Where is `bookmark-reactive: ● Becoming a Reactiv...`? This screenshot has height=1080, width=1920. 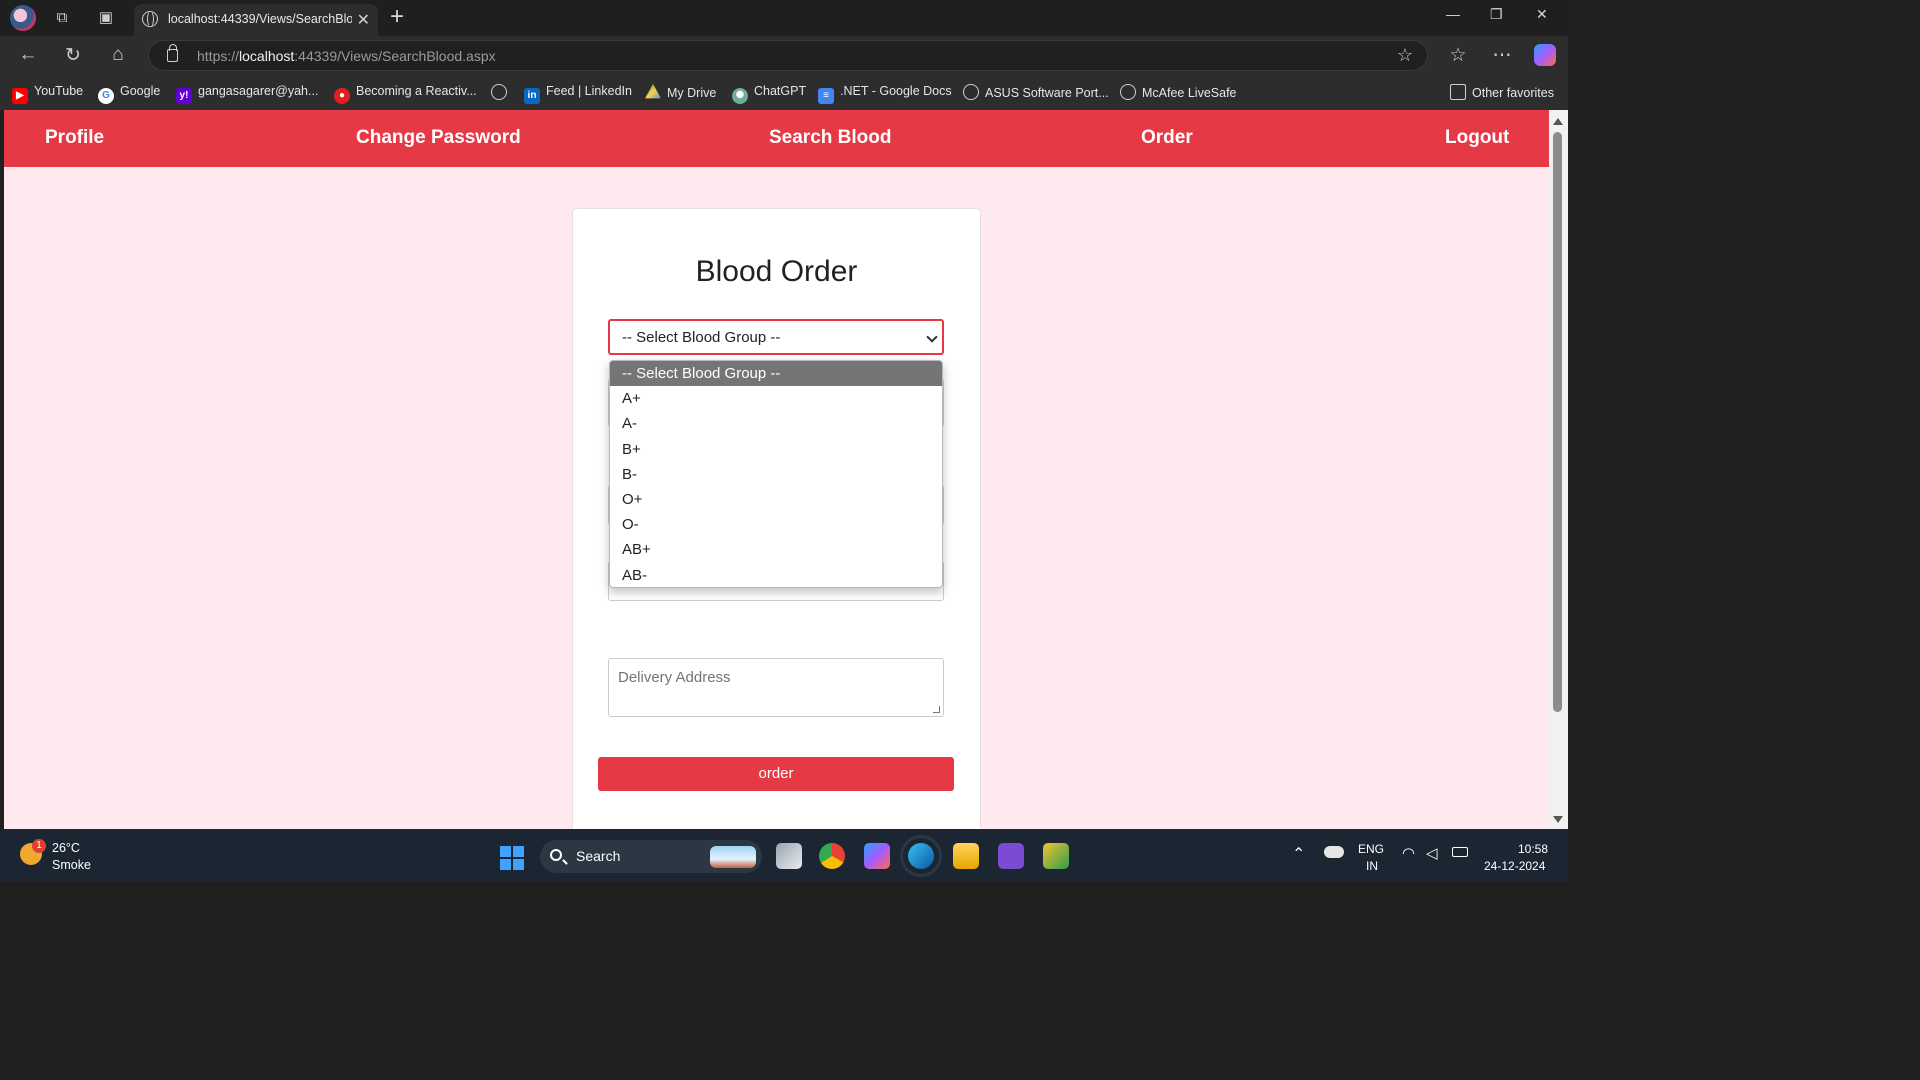 bookmark-reactive: ● Becoming a Reactiv... is located at coordinates (405, 94).